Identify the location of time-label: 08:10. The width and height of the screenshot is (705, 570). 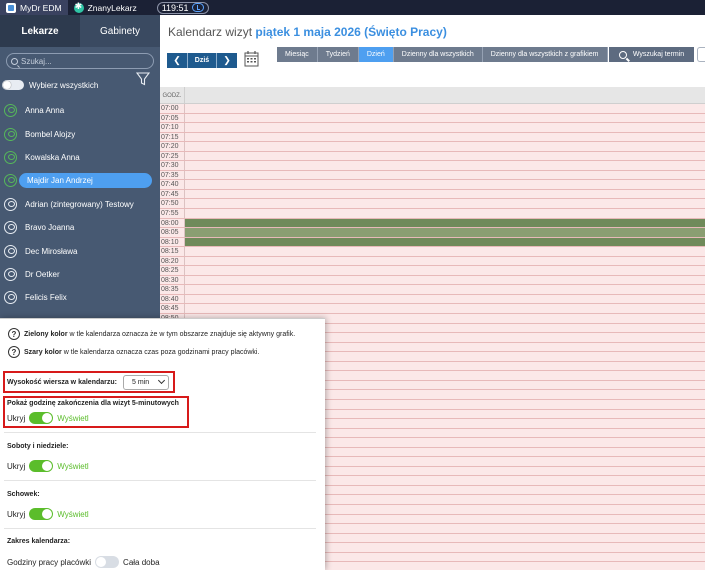
(172, 242).